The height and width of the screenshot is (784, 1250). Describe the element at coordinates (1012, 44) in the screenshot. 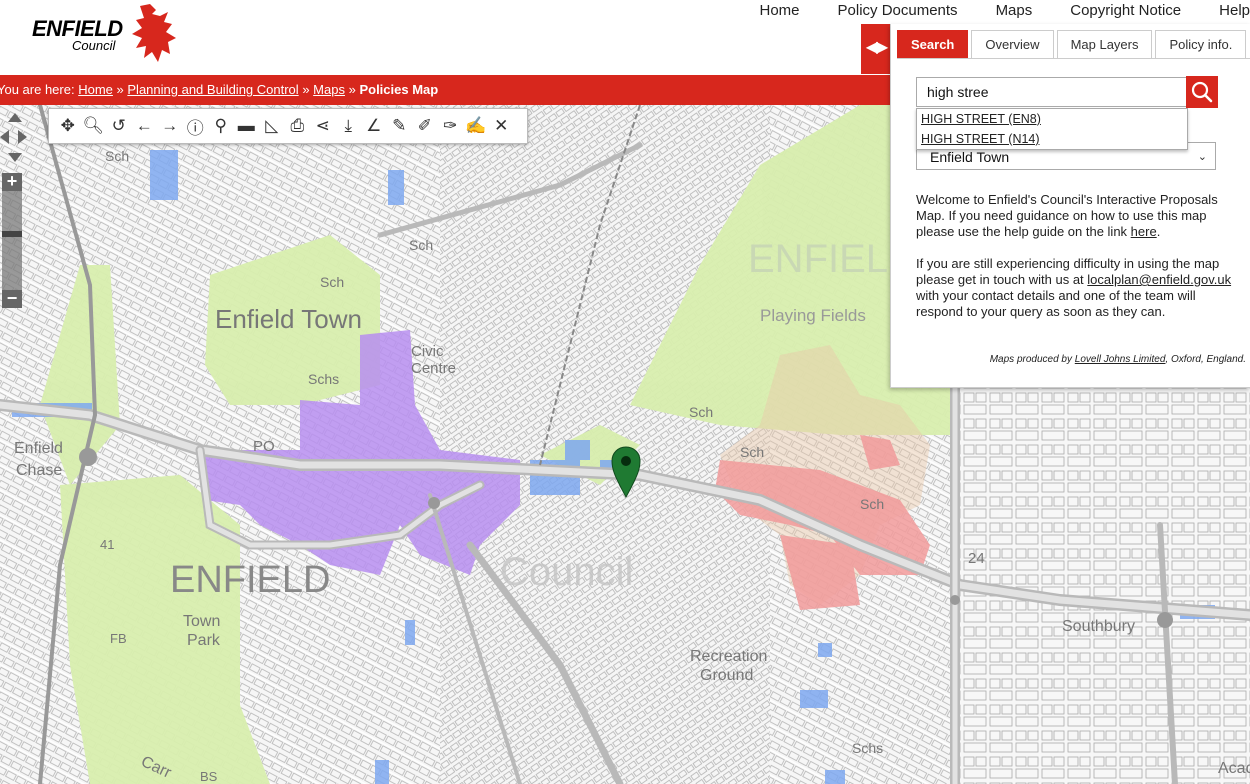

I see `tab-overview: Overview` at that location.